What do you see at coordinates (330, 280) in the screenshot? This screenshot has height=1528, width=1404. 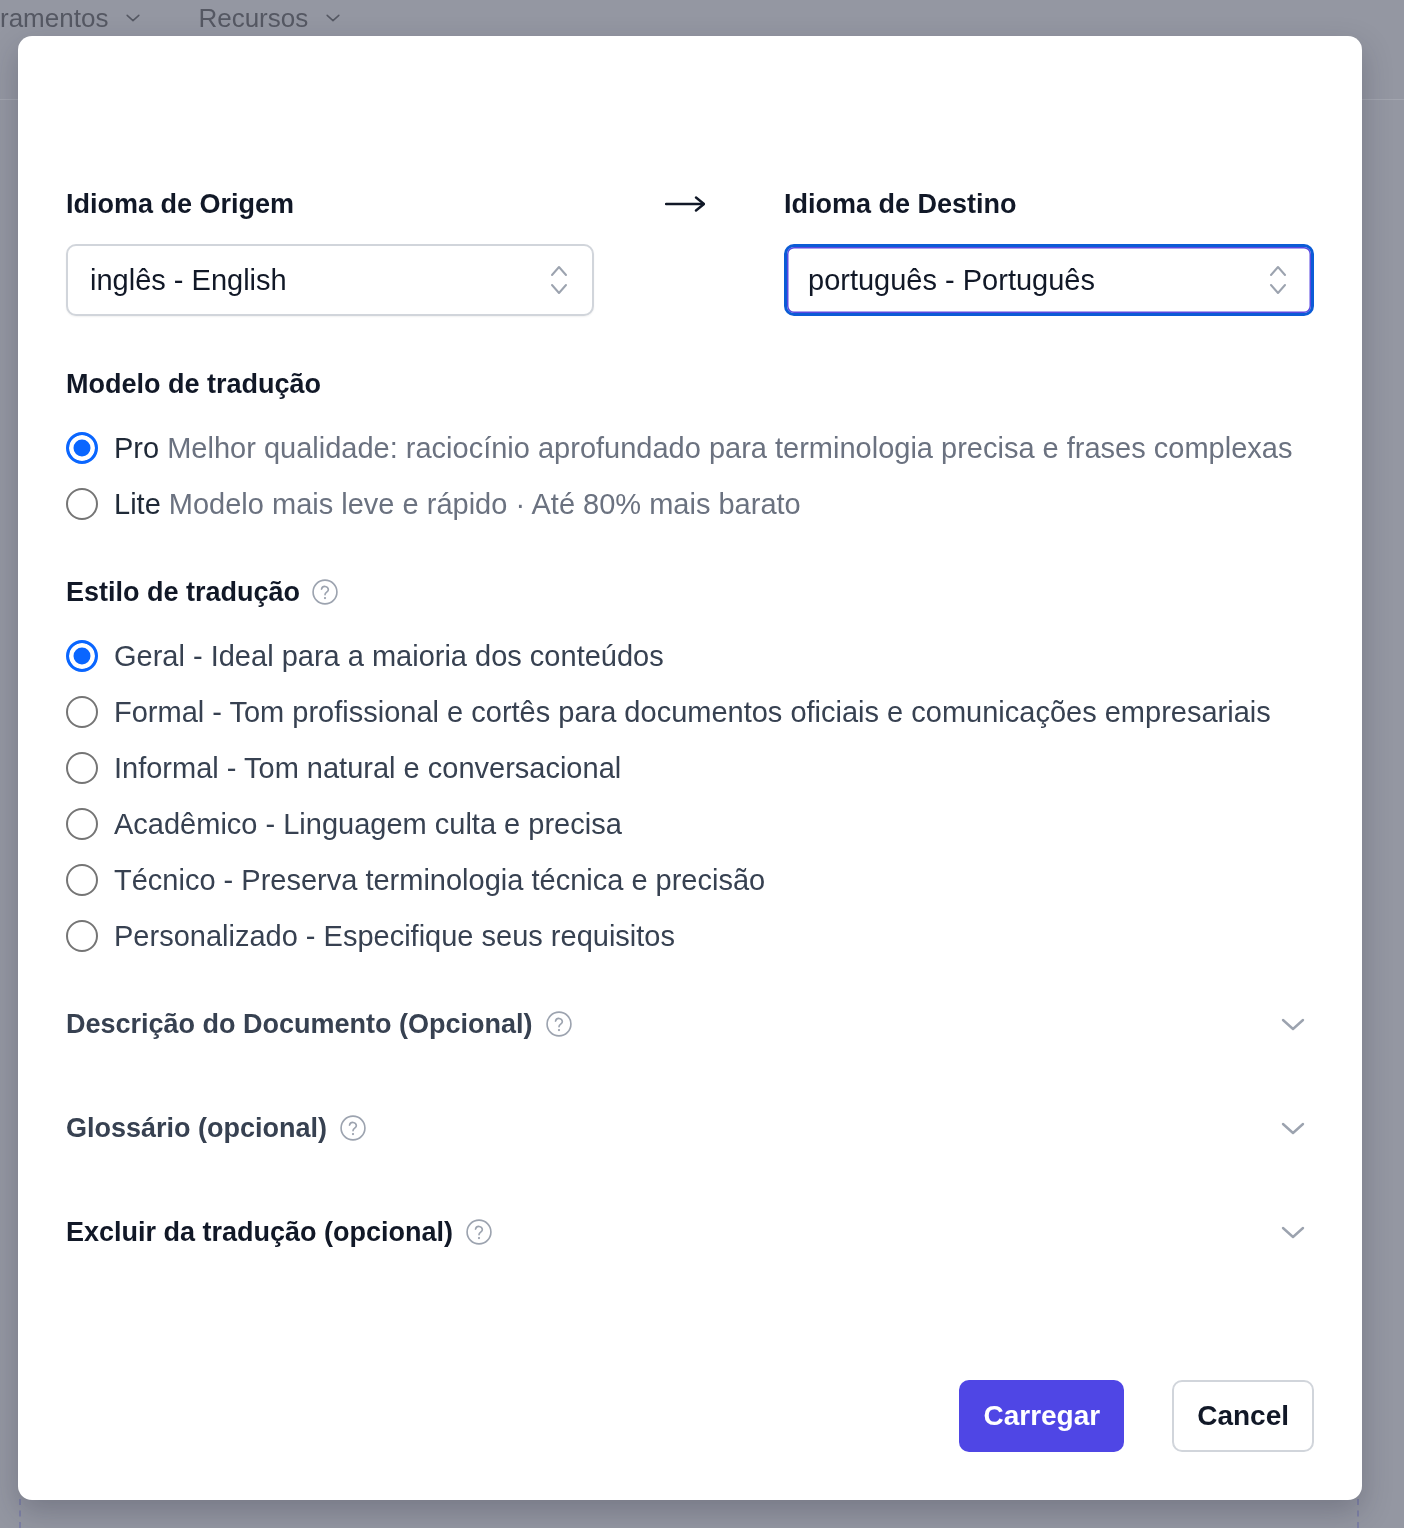 I see `language-select: inglês - English` at bounding box center [330, 280].